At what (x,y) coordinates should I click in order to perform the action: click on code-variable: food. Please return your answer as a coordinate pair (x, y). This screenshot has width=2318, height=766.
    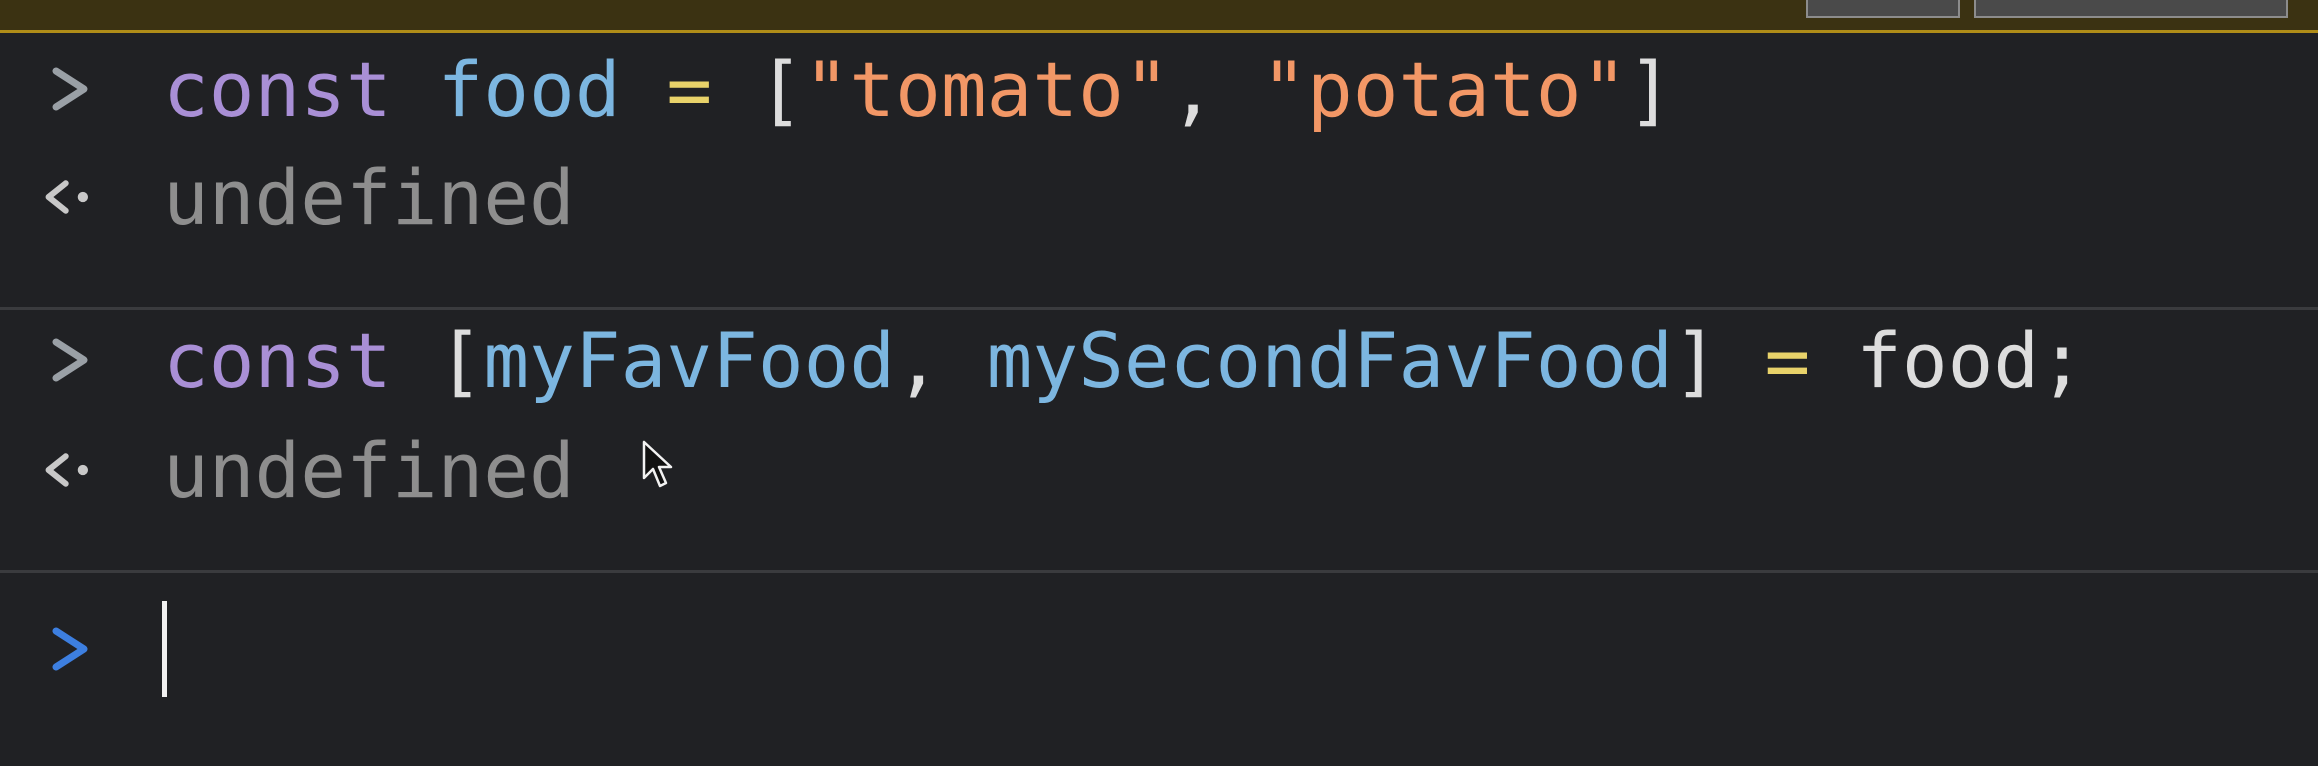
    Looking at the image, I should click on (529, 89).